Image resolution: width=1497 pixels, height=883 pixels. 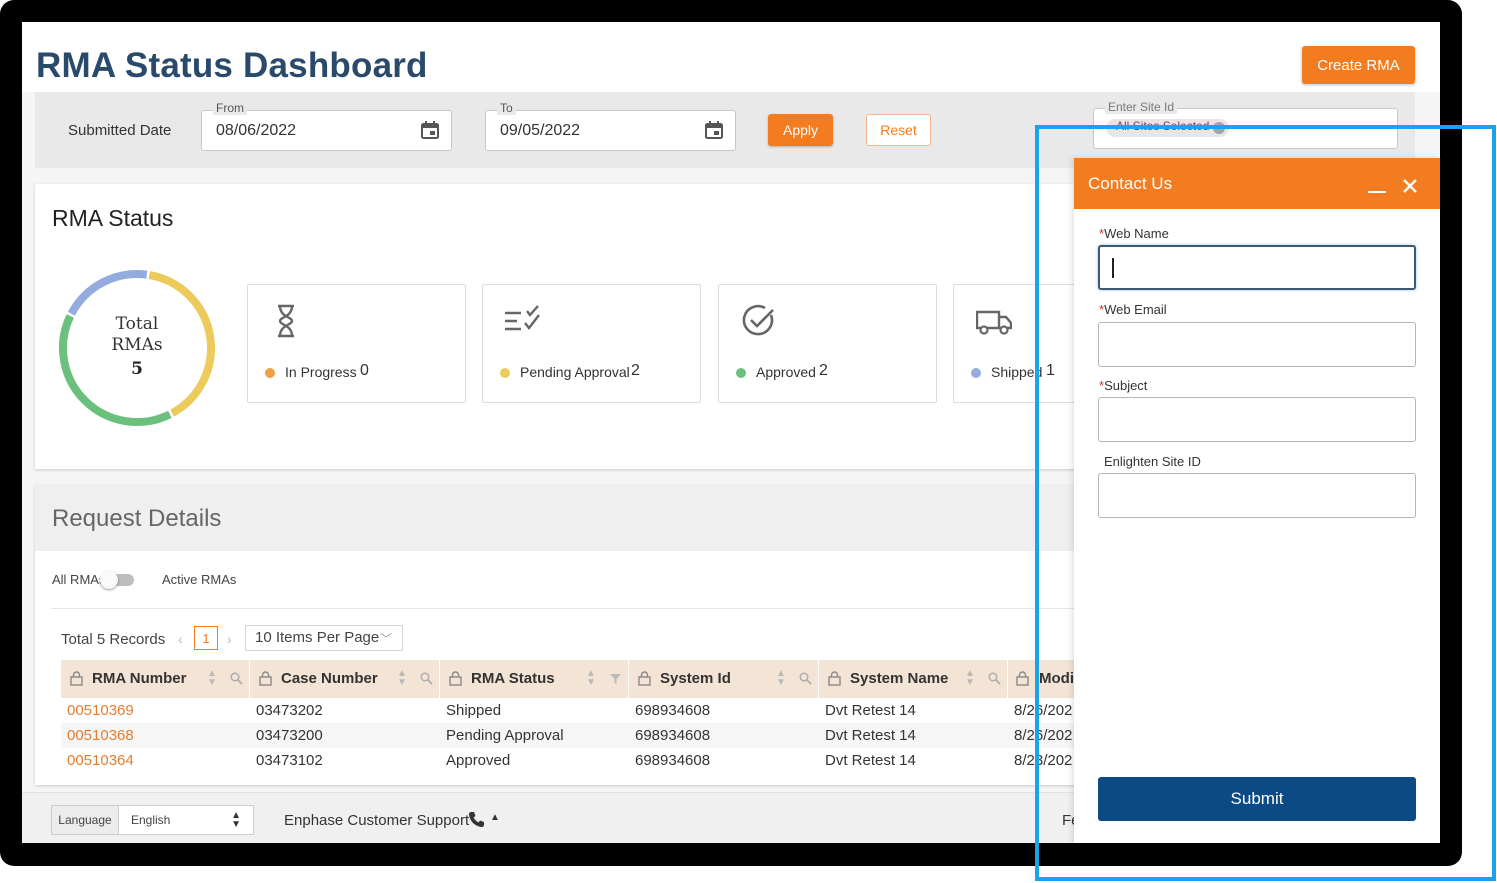 What do you see at coordinates (206, 638) in the screenshot?
I see `page-number: 1` at bounding box center [206, 638].